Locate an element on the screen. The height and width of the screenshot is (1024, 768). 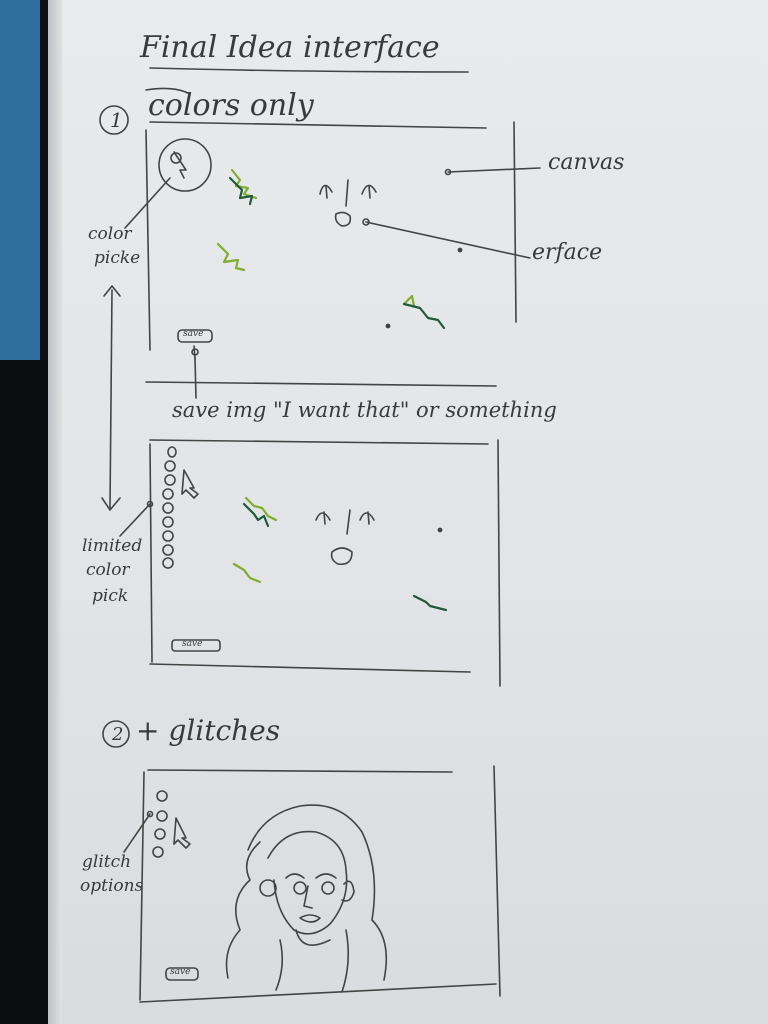
canvas-leader is located at coordinates (494, 170).